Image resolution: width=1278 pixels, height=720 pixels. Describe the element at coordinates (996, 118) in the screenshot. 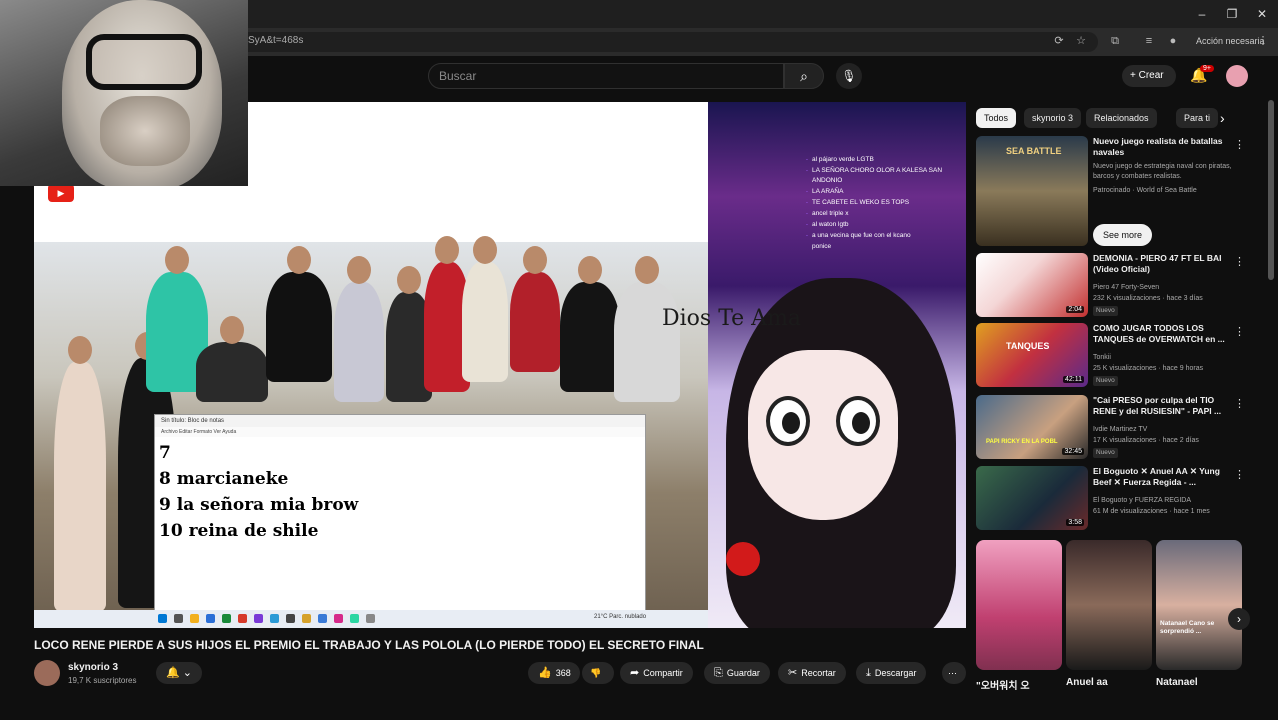

I see `chip-all: Todos` at that location.